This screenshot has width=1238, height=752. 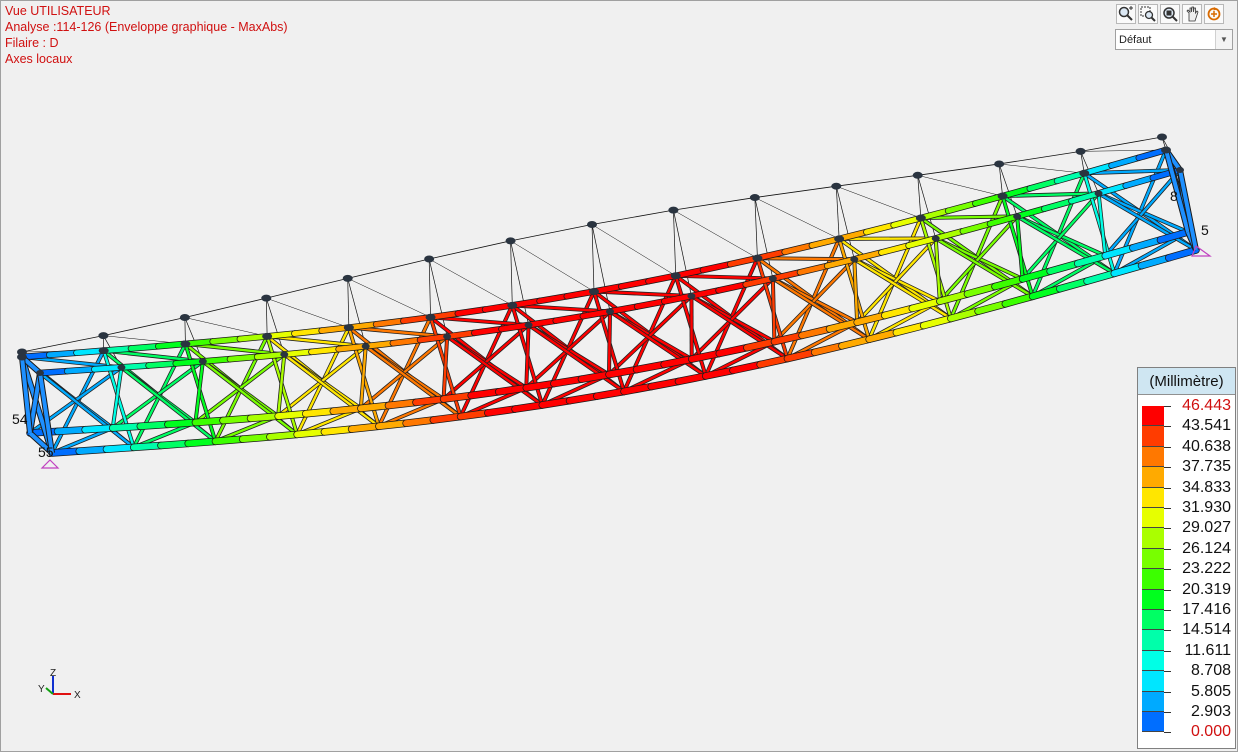 What do you see at coordinates (20, 419) in the screenshot?
I see `node-label: 54` at bounding box center [20, 419].